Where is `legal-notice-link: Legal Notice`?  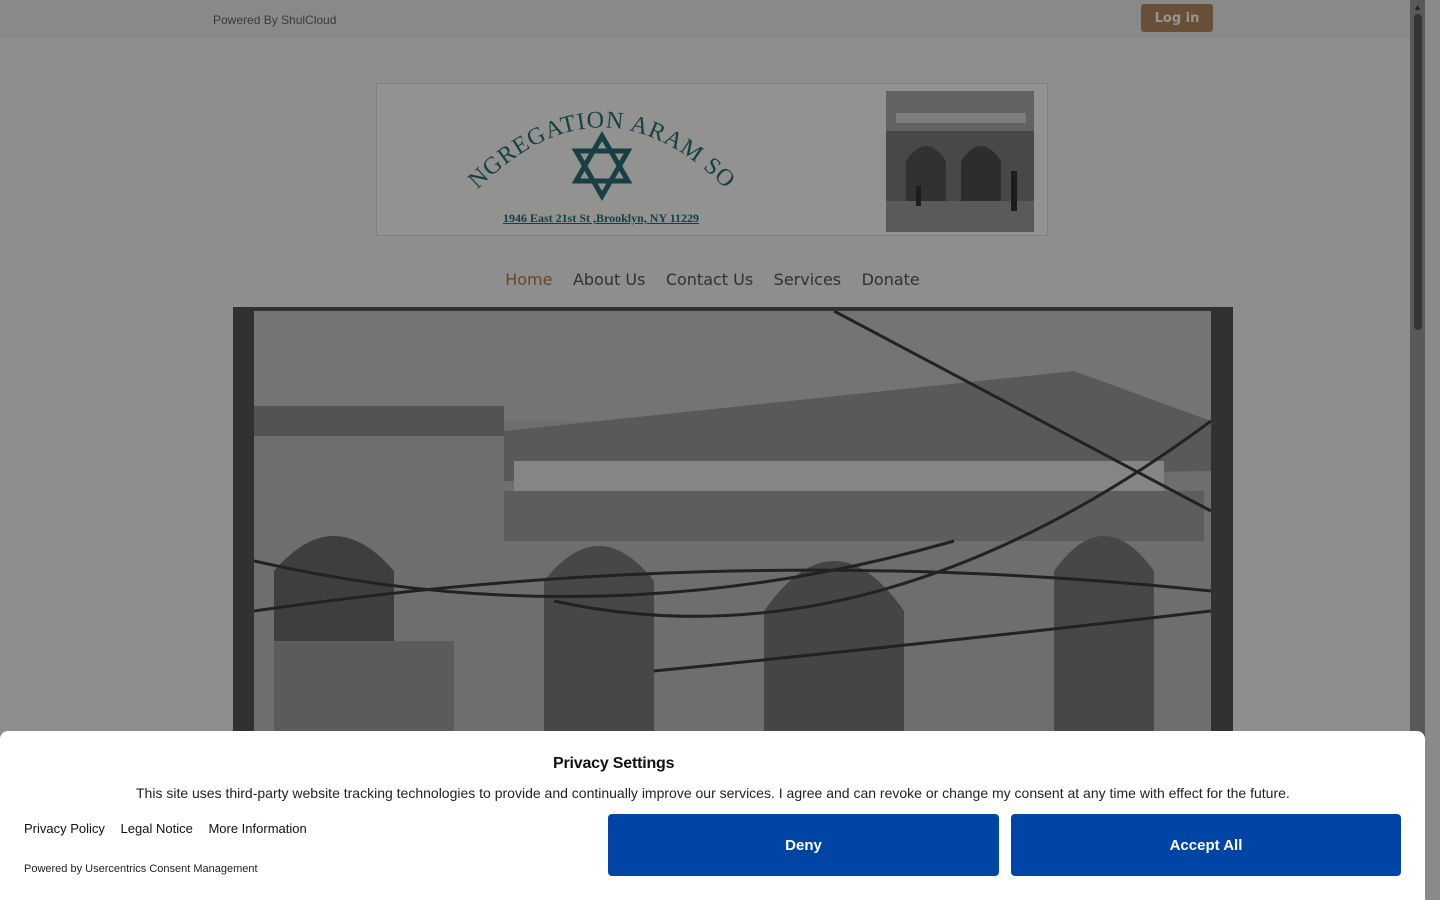
legal-notice-link: Legal Notice is located at coordinates (157, 828).